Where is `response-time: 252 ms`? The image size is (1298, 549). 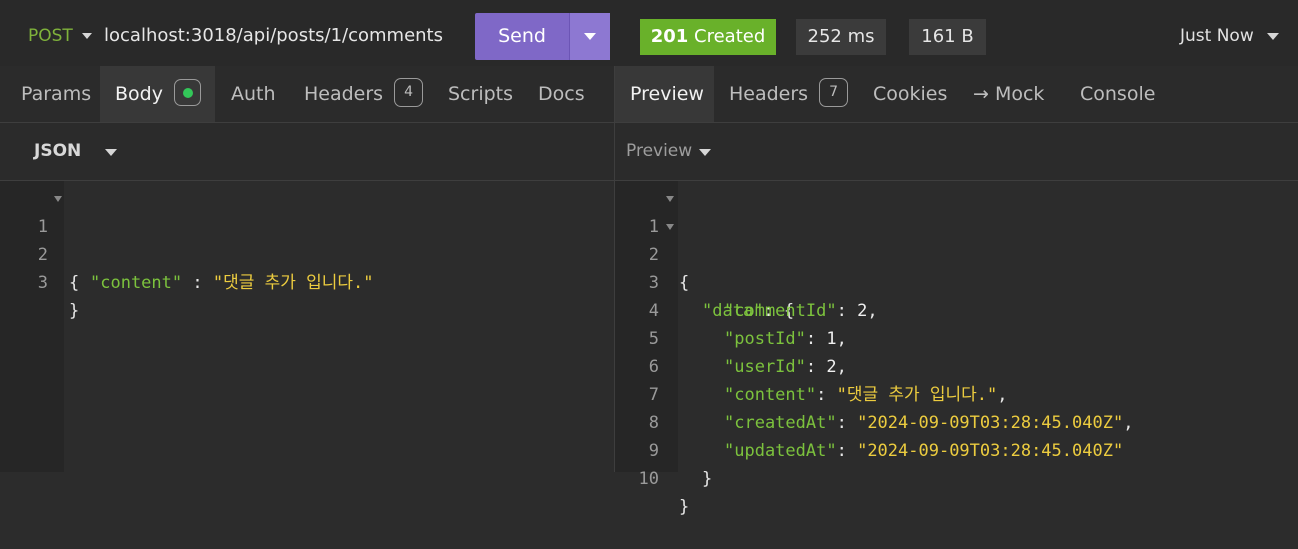
response-time: 252 ms is located at coordinates (841, 37).